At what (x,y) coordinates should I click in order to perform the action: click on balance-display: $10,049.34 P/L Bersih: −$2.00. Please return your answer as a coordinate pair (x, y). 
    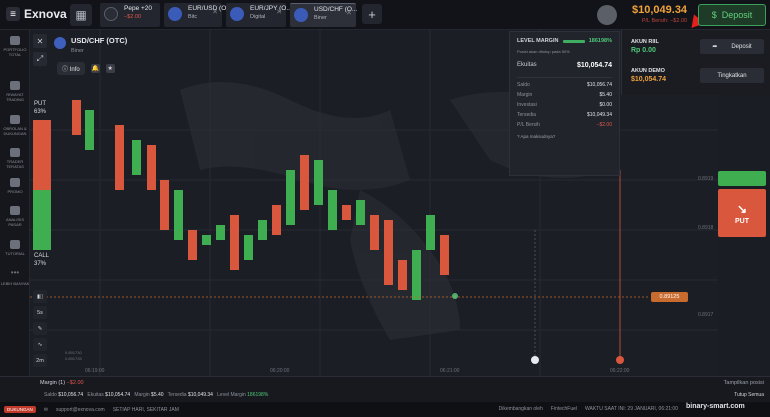
    Looking at the image, I should click on (659, 14).